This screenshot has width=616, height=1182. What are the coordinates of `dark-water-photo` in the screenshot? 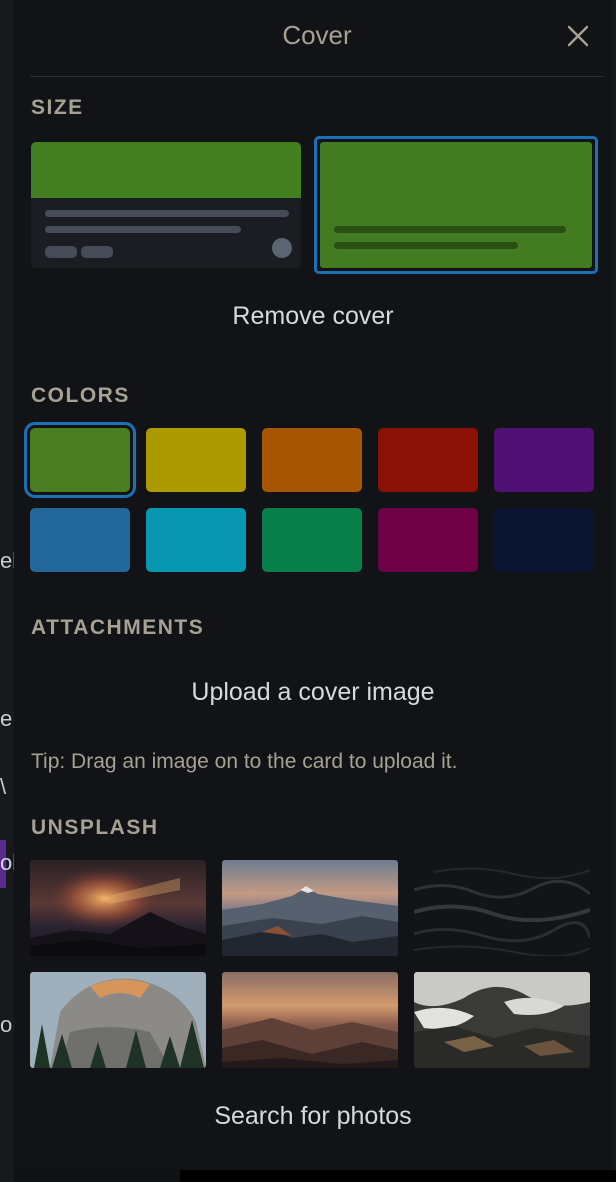 It's located at (502, 908).